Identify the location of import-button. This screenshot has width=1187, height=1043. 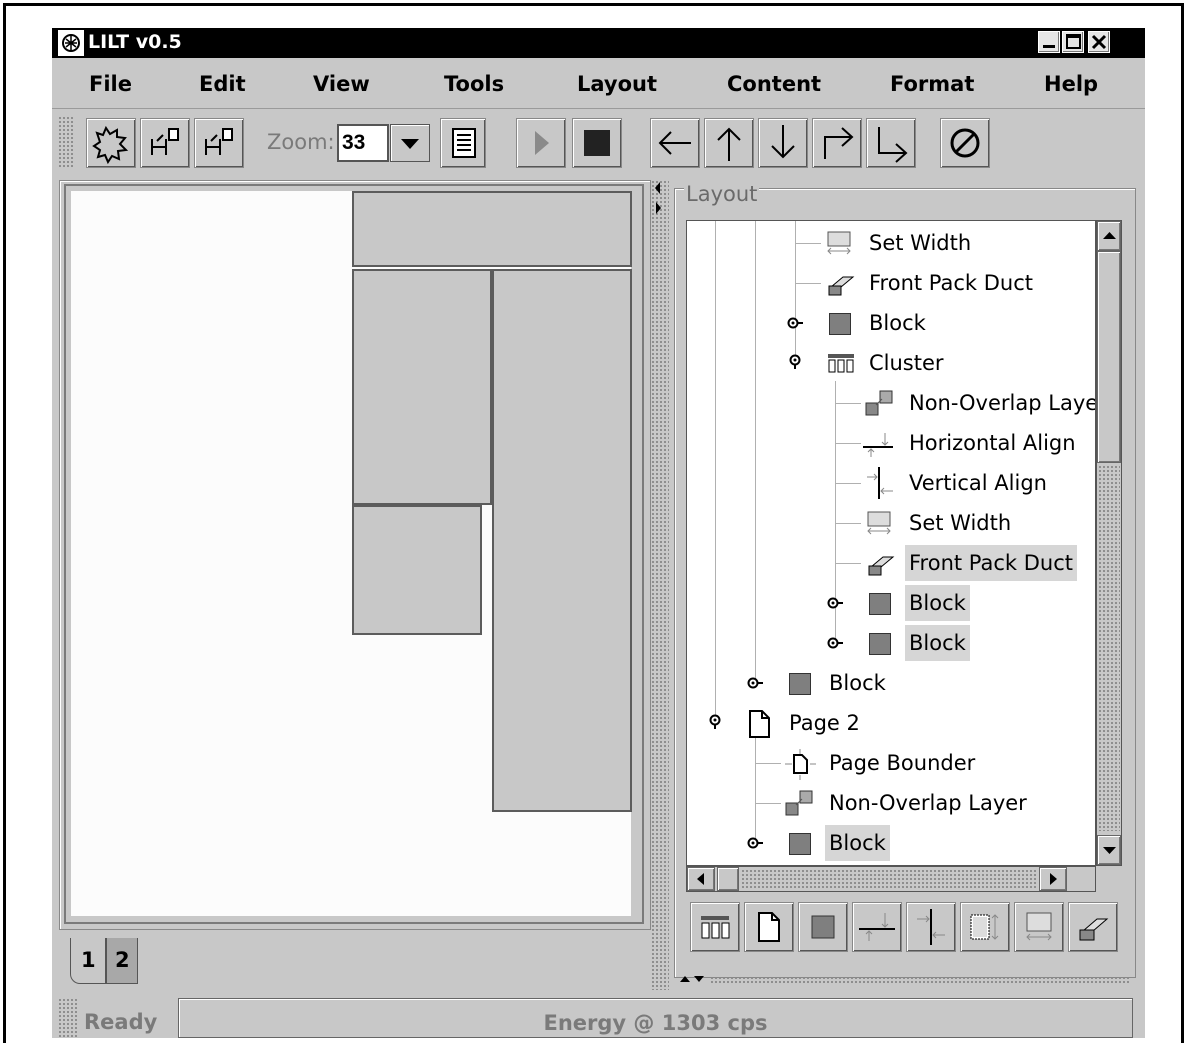
(165, 143).